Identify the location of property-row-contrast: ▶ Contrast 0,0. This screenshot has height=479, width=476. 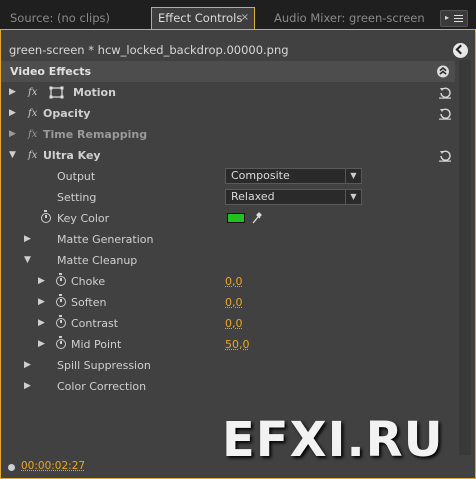
(228, 323).